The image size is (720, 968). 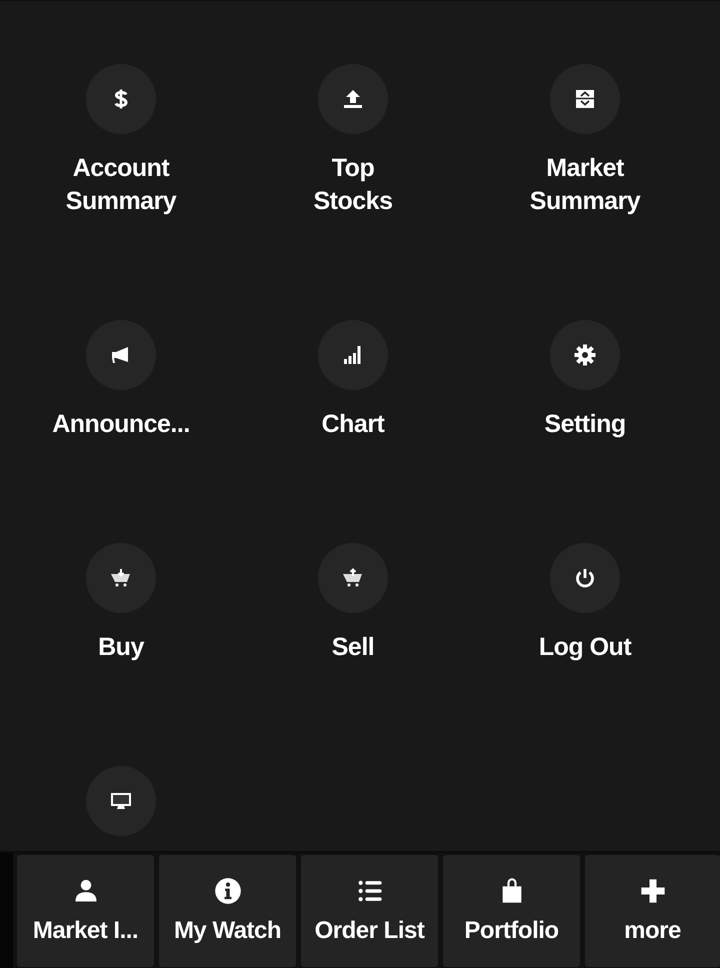 What do you see at coordinates (228, 891) in the screenshot?
I see `info-icon` at bounding box center [228, 891].